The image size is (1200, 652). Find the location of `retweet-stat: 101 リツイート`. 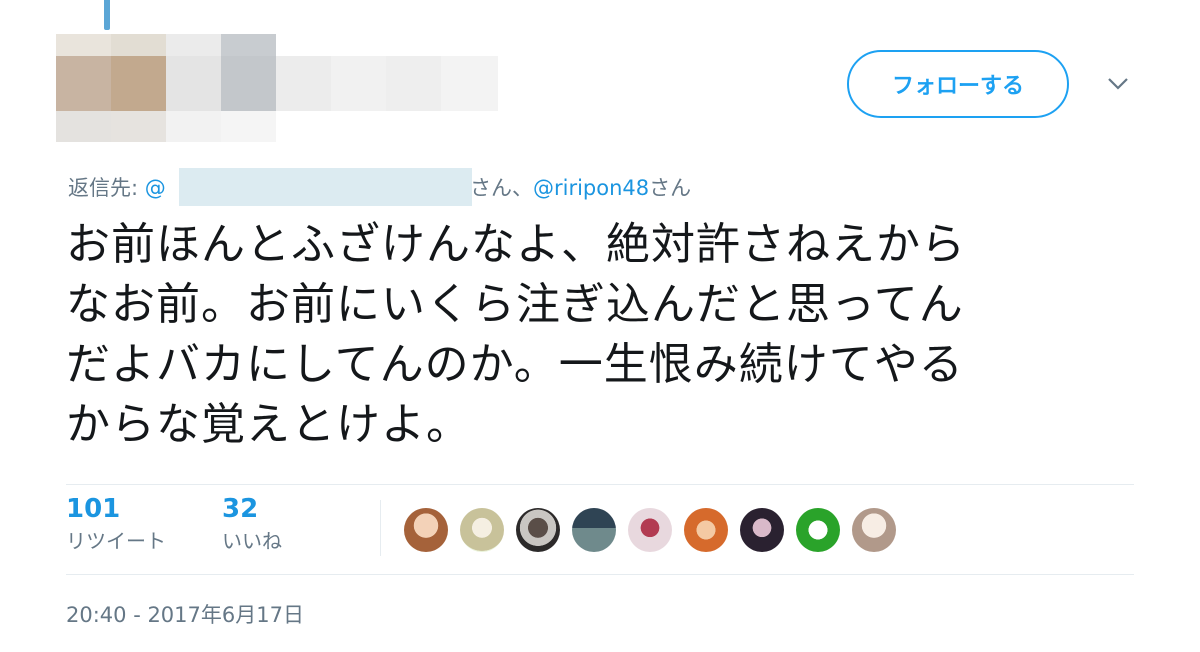

retweet-stat: 101 リツイート is located at coordinates (116, 524).